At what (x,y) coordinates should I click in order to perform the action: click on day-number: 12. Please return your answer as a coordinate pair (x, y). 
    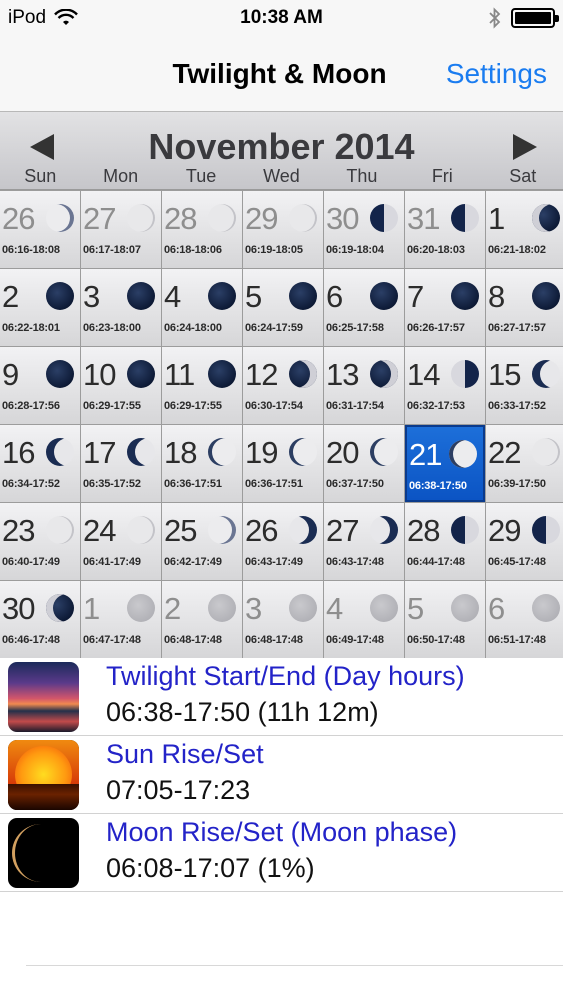
    Looking at the image, I should click on (261, 374).